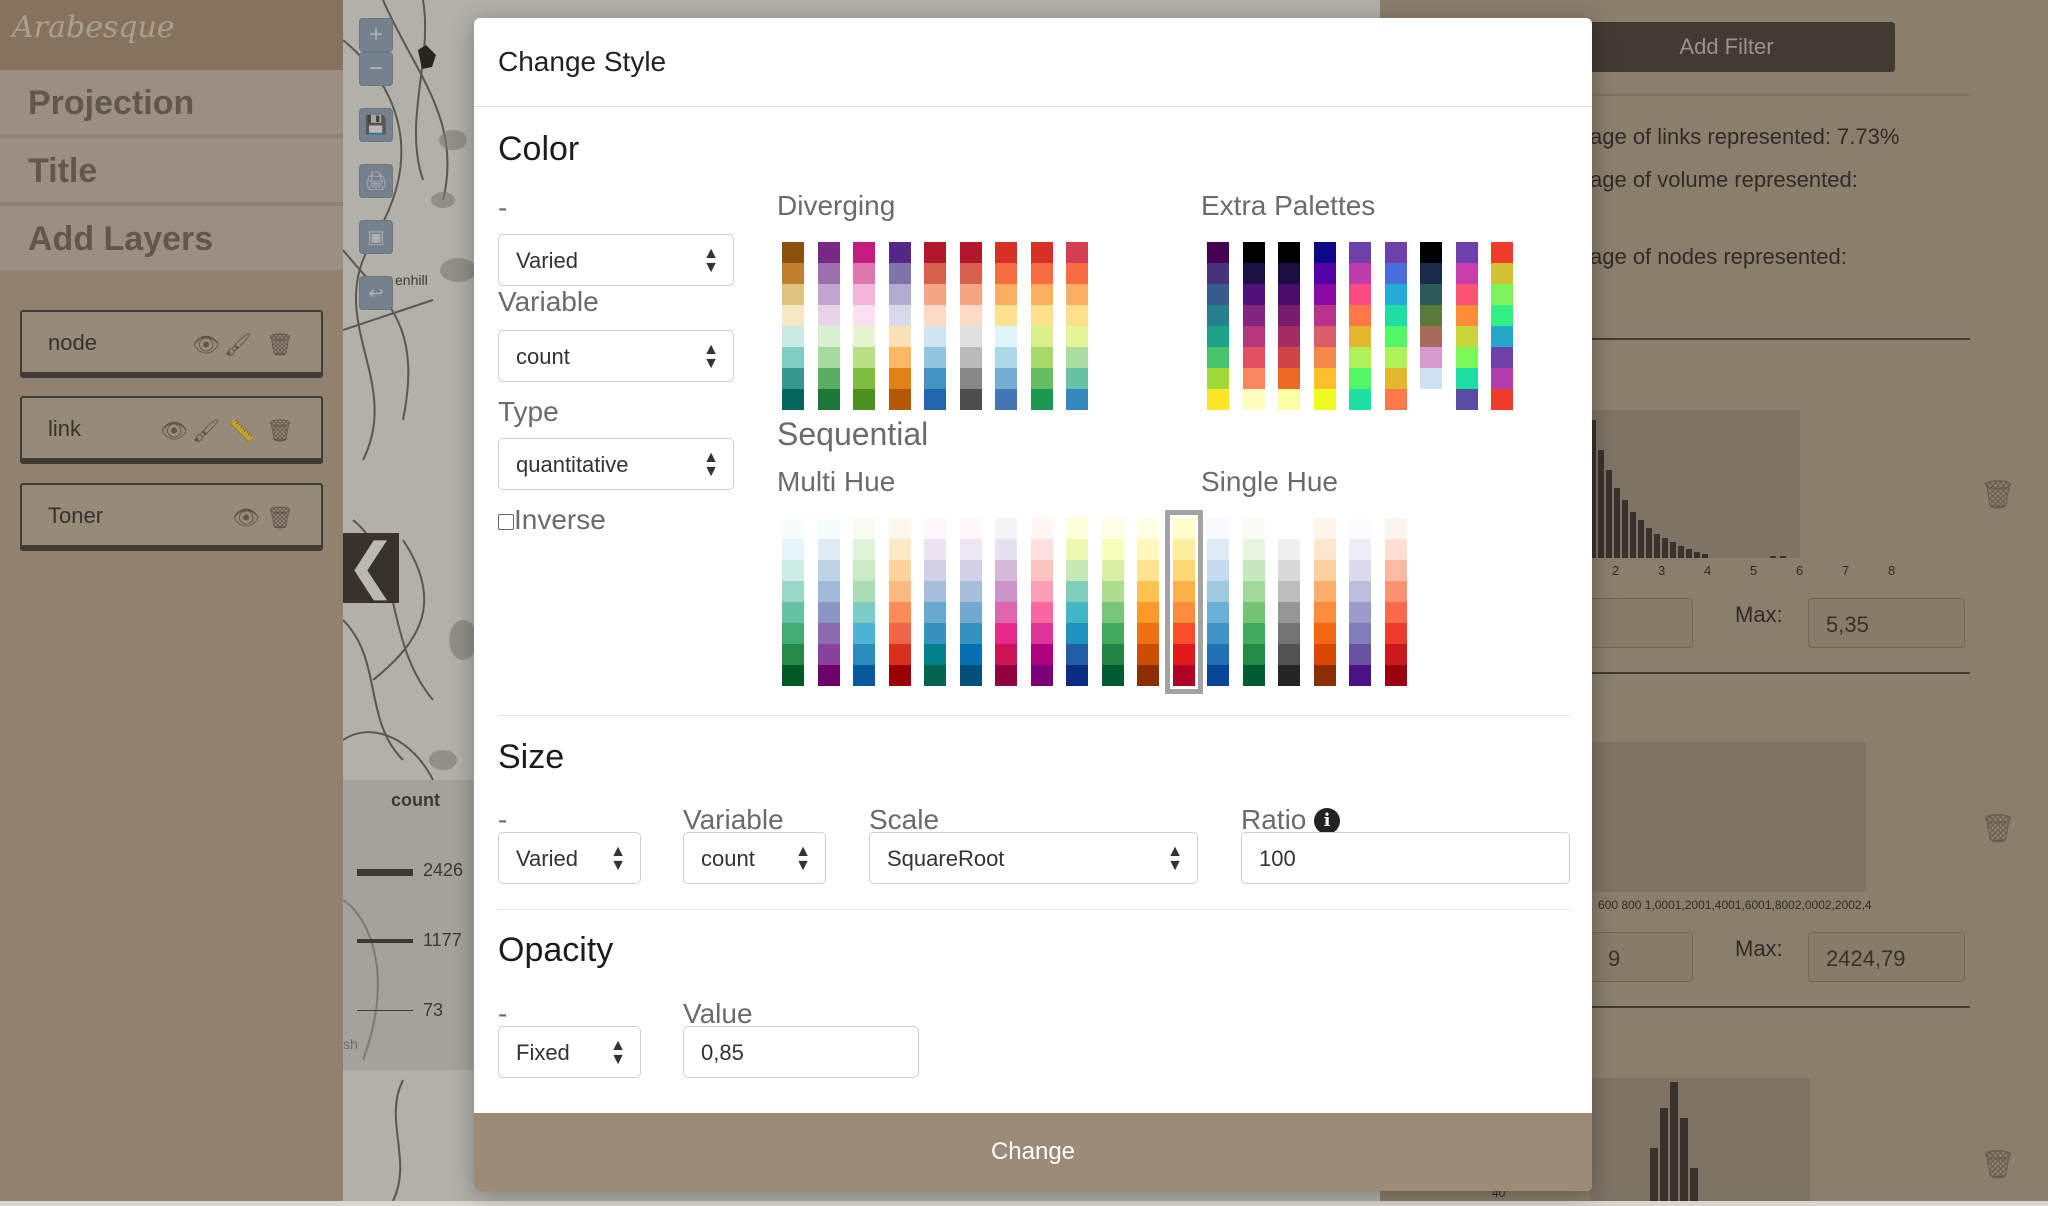 The height and width of the screenshot is (1206, 2048). I want to click on size-ratio-input: 100, so click(1405, 858).